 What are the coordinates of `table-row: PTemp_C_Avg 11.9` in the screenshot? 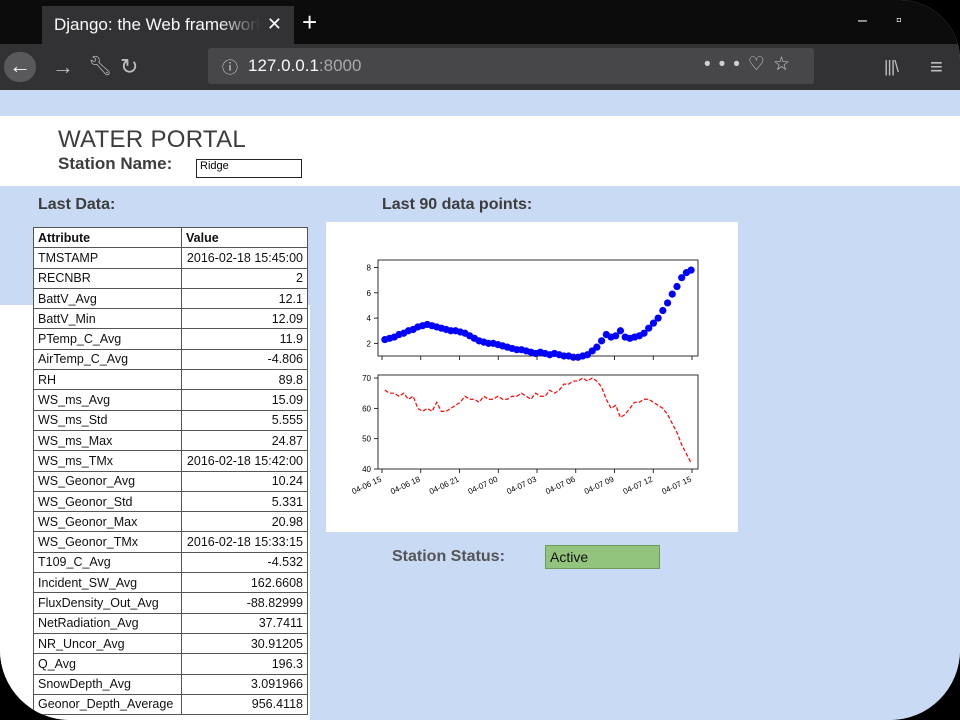 It's located at (170, 339).